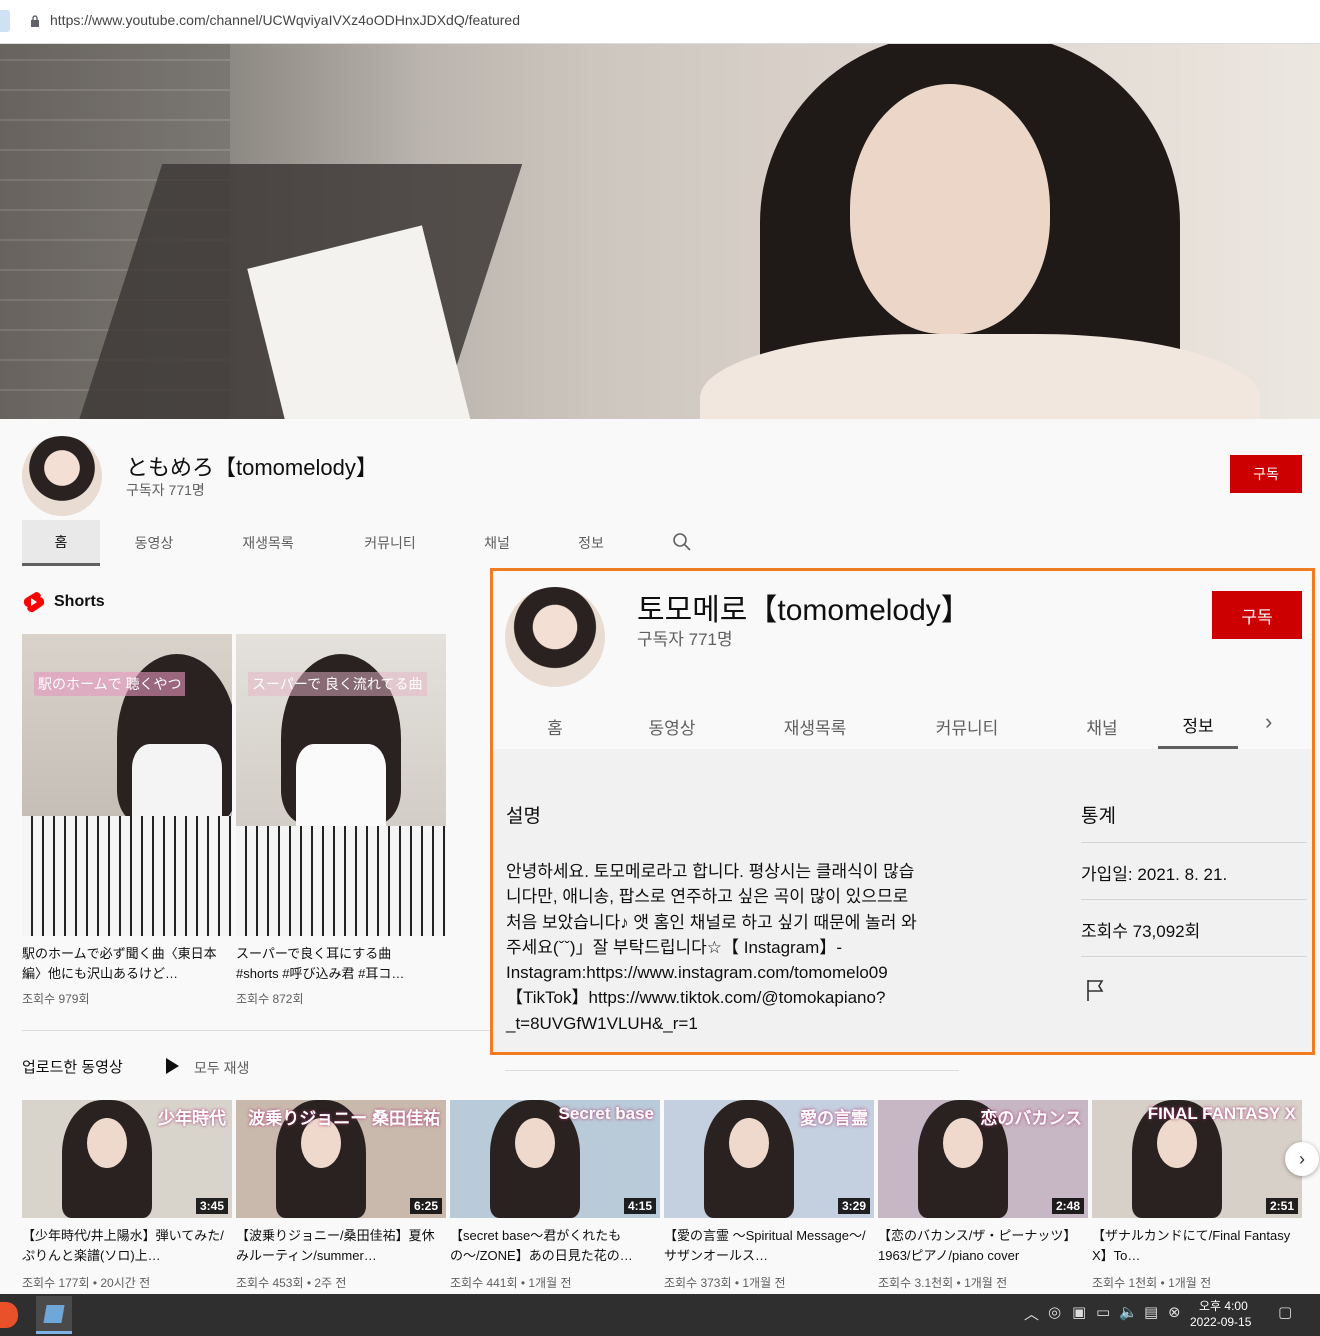 This screenshot has width=1320, height=1336. What do you see at coordinates (736, 1023) in the screenshot?
I see `description-line: _t=8UVGfW1VLUH&_r=1` at bounding box center [736, 1023].